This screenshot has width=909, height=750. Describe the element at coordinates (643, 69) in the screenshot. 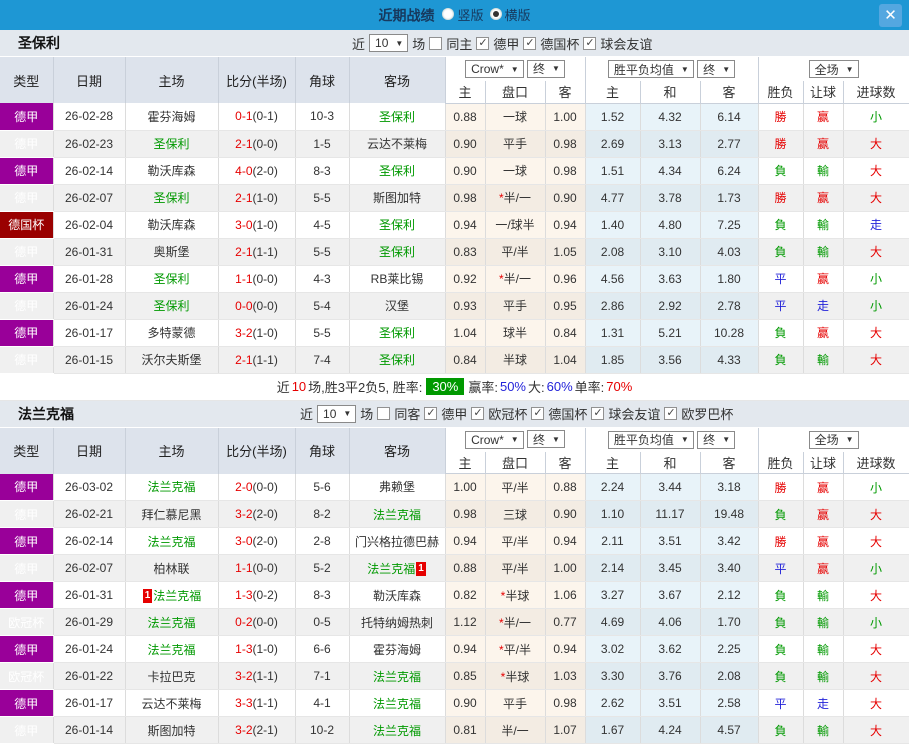

I see `avg-odds-value: 胜平负均值` at that location.